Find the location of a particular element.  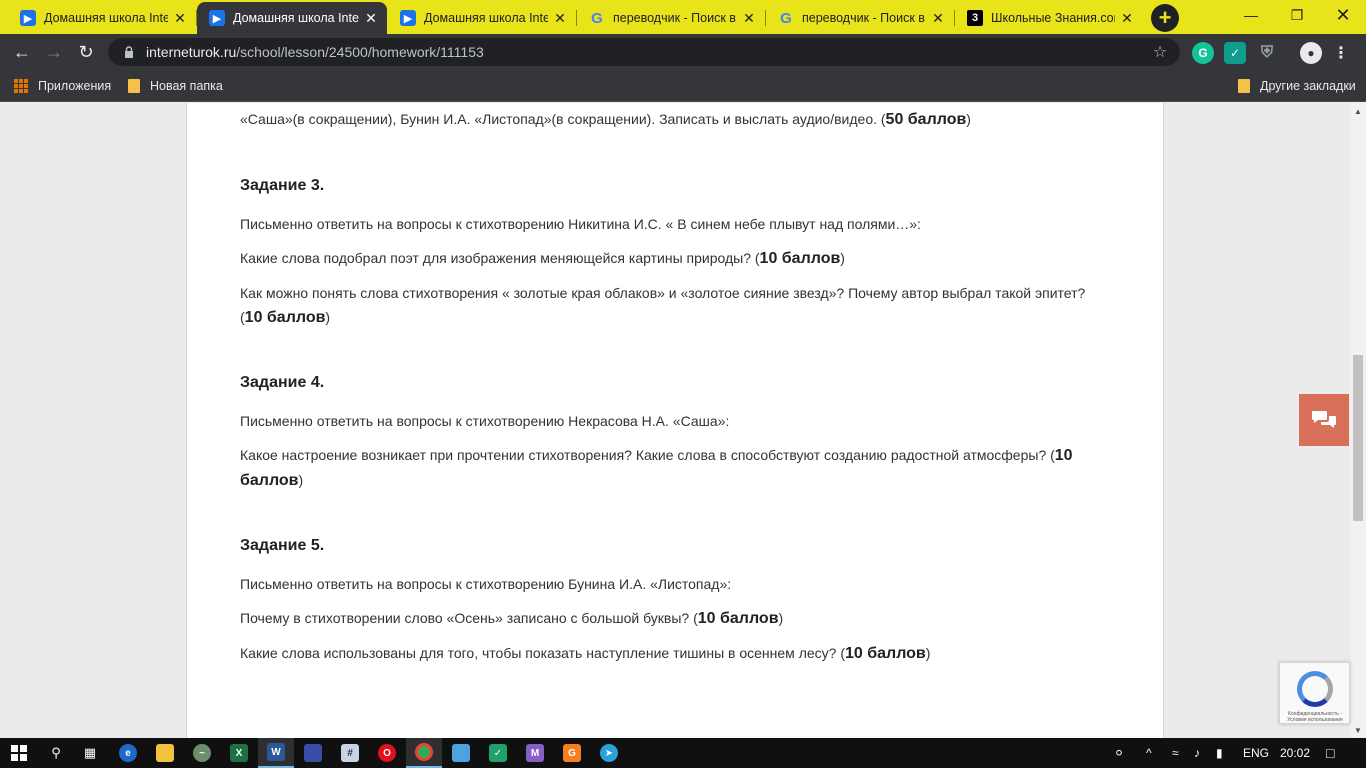

network-icon: ≈ is located at coordinates (1175, 753).